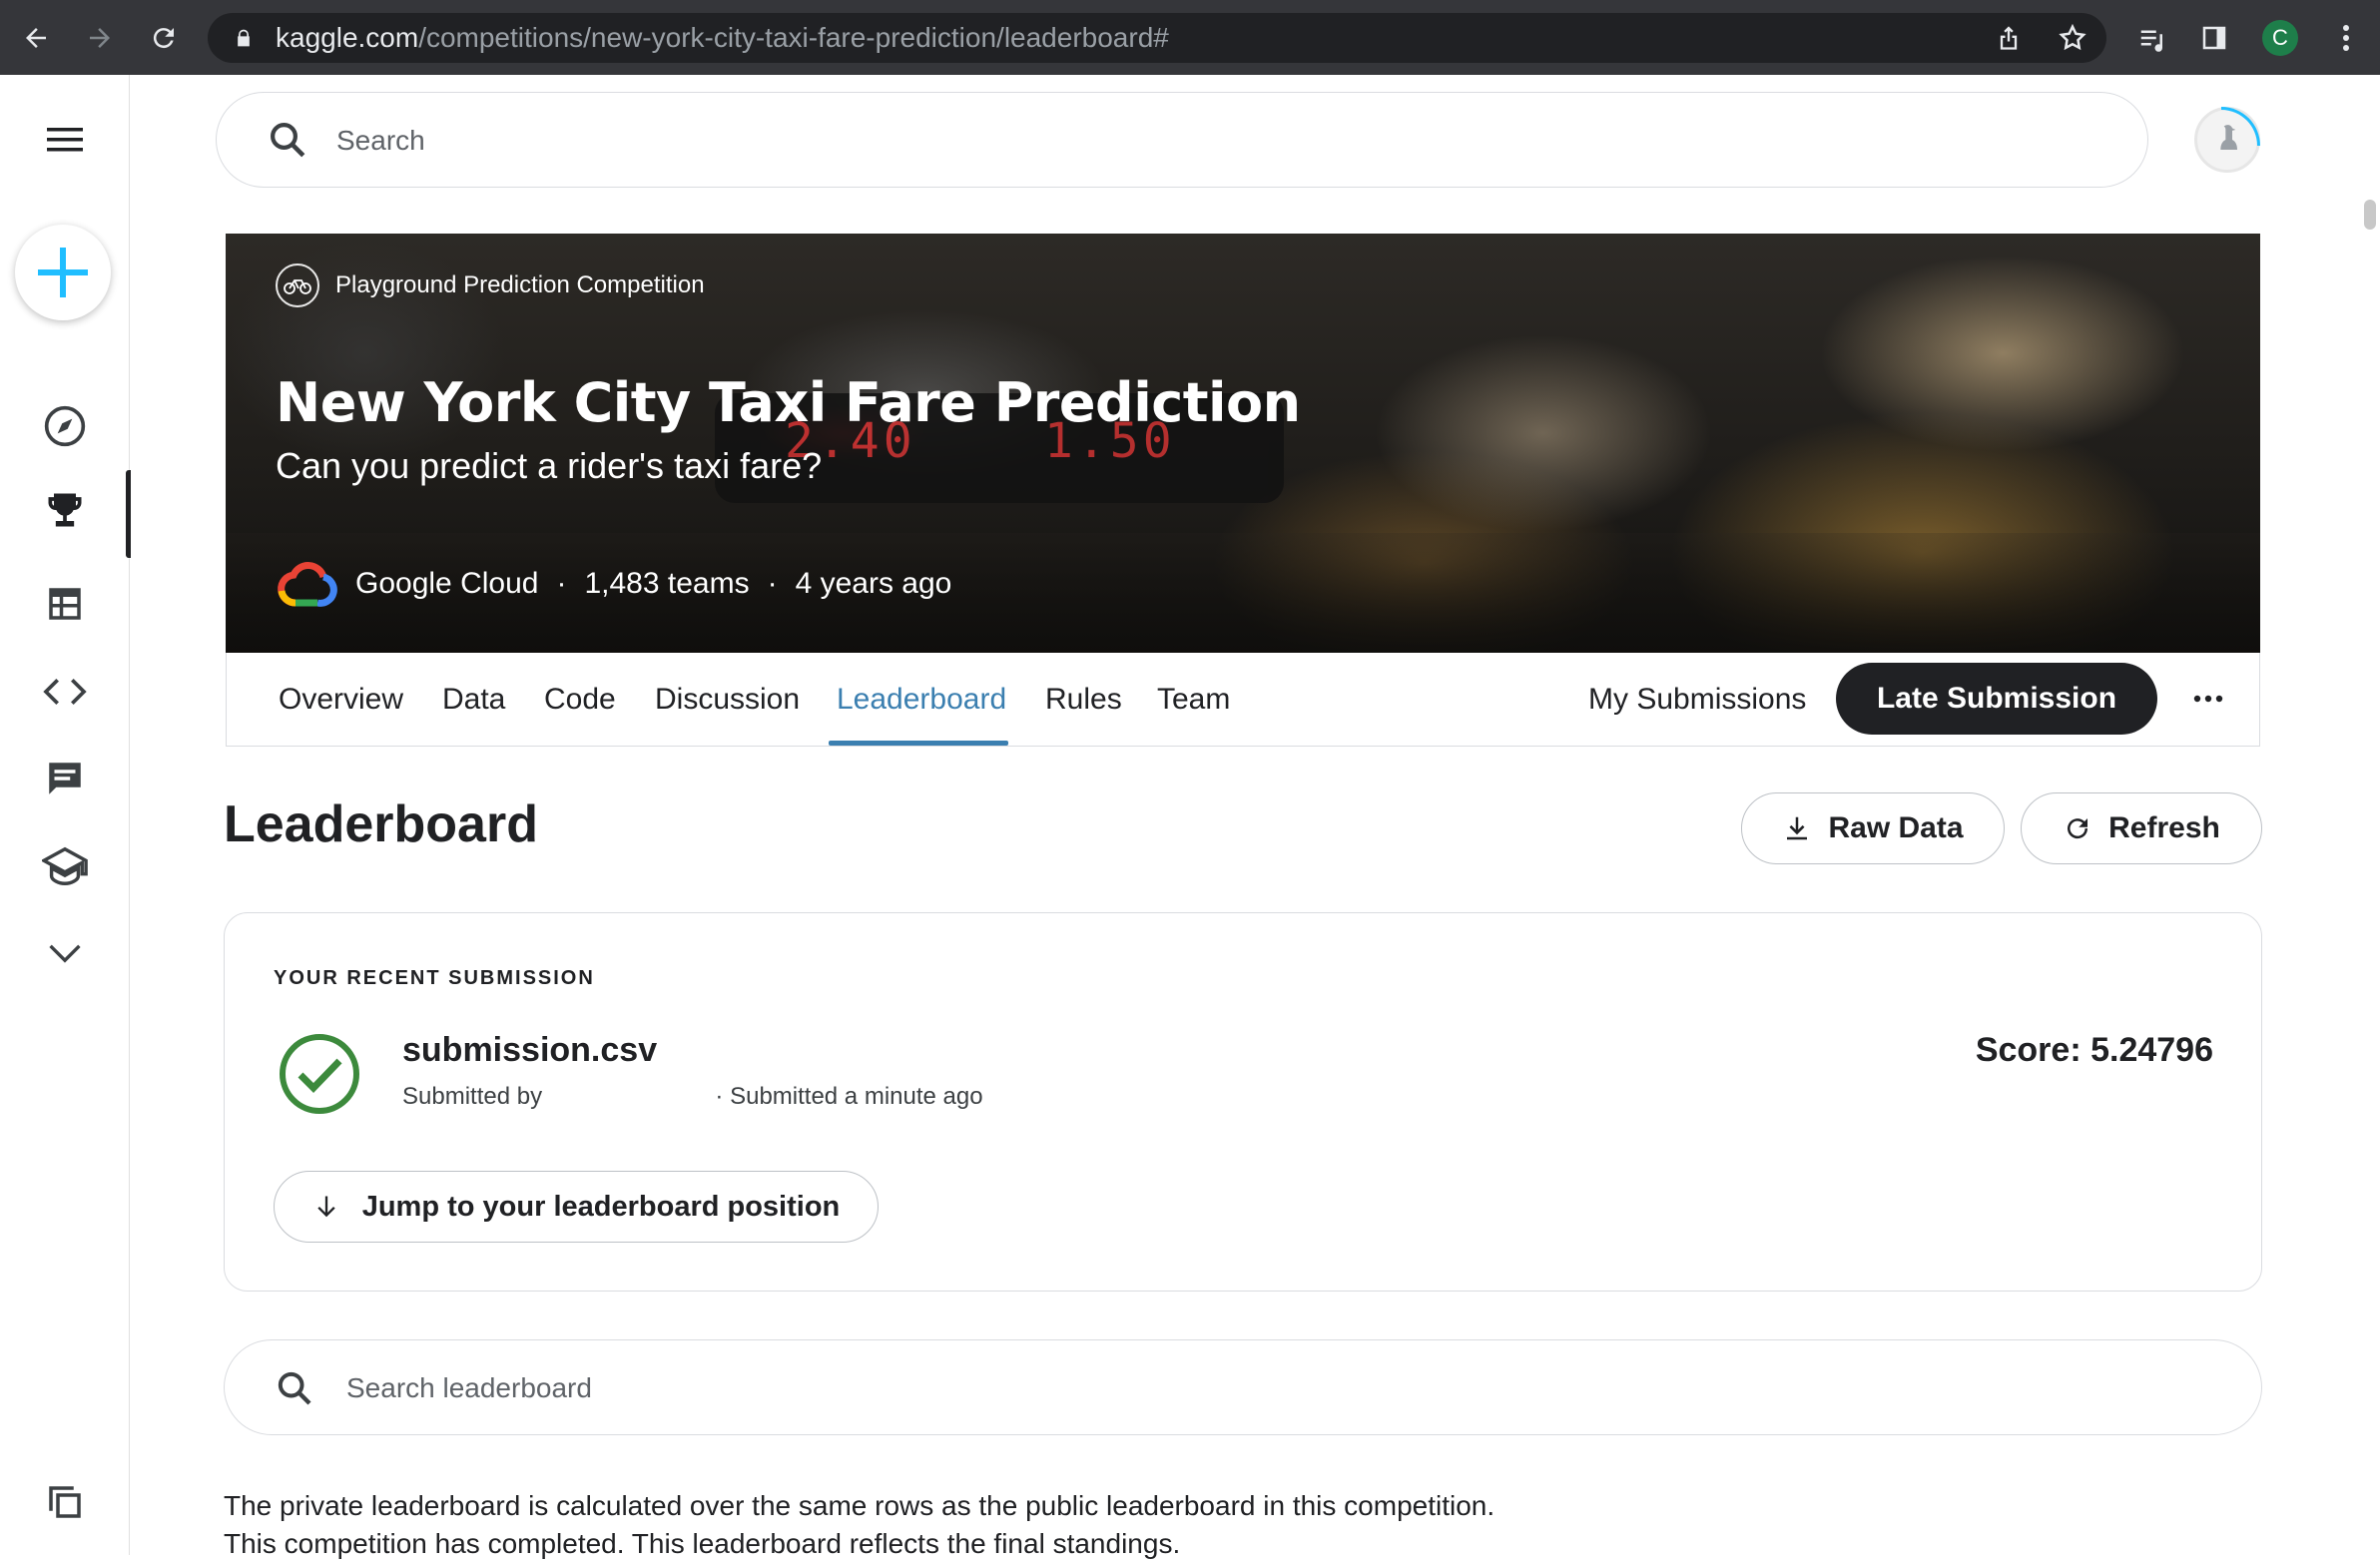 This screenshot has height=1563, width=2380. What do you see at coordinates (65, 514) in the screenshot?
I see `trophy-icon` at bounding box center [65, 514].